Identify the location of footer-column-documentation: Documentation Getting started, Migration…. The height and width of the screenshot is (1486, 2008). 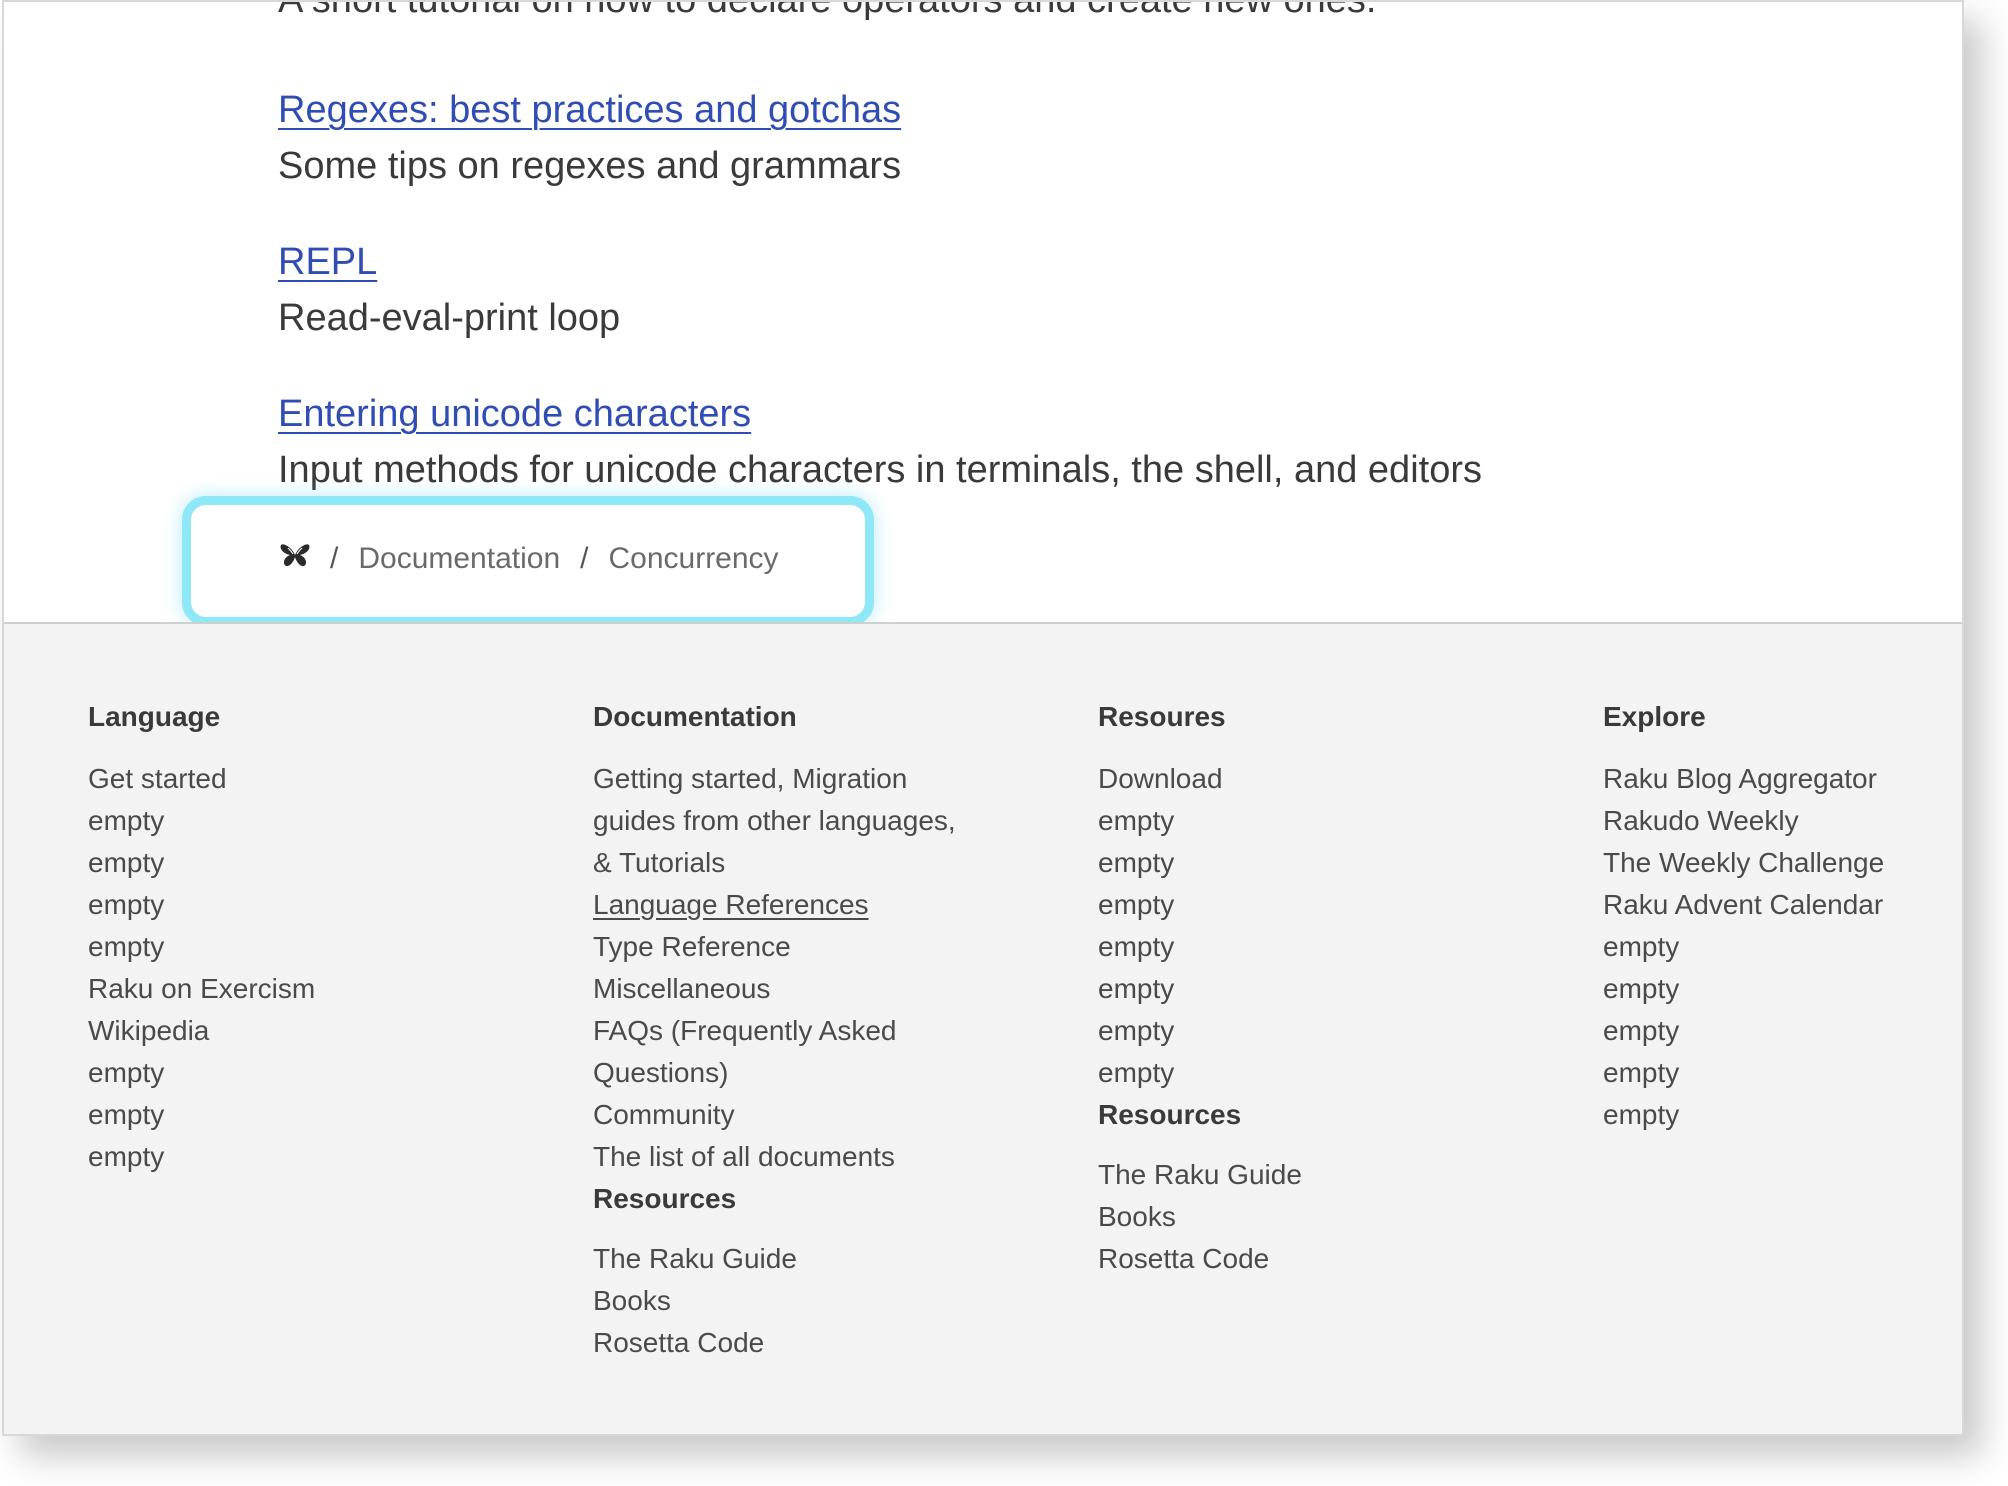
(823, 1030).